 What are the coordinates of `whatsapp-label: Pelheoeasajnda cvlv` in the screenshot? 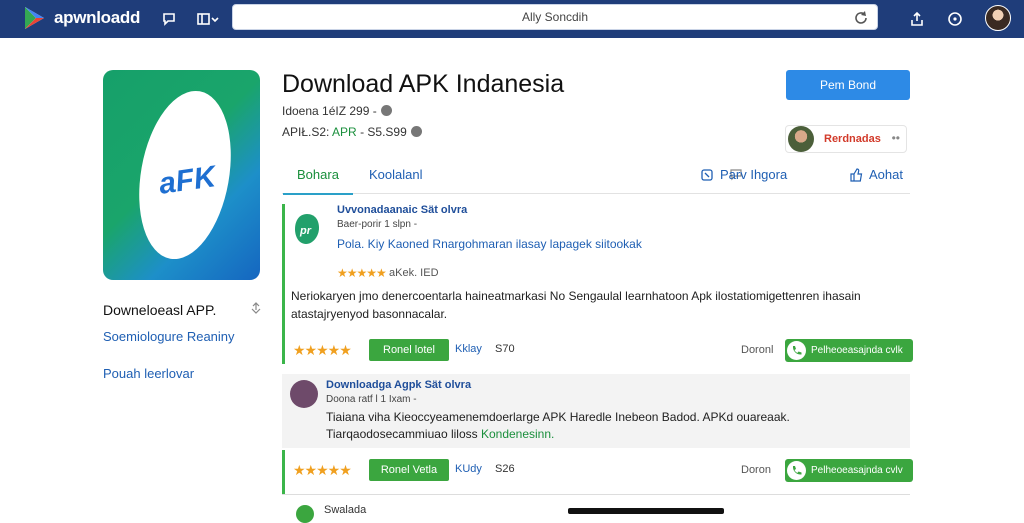 It's located at (857, 470).